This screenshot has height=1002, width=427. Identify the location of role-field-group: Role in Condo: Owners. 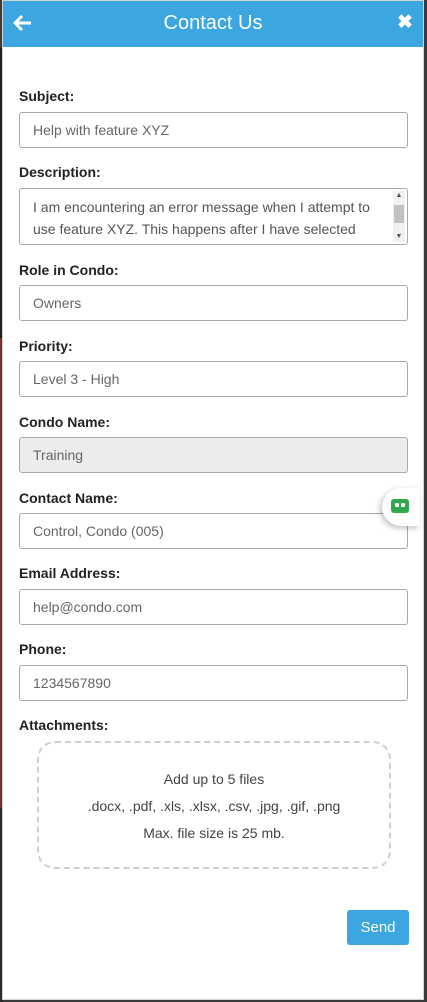
(214, 291).